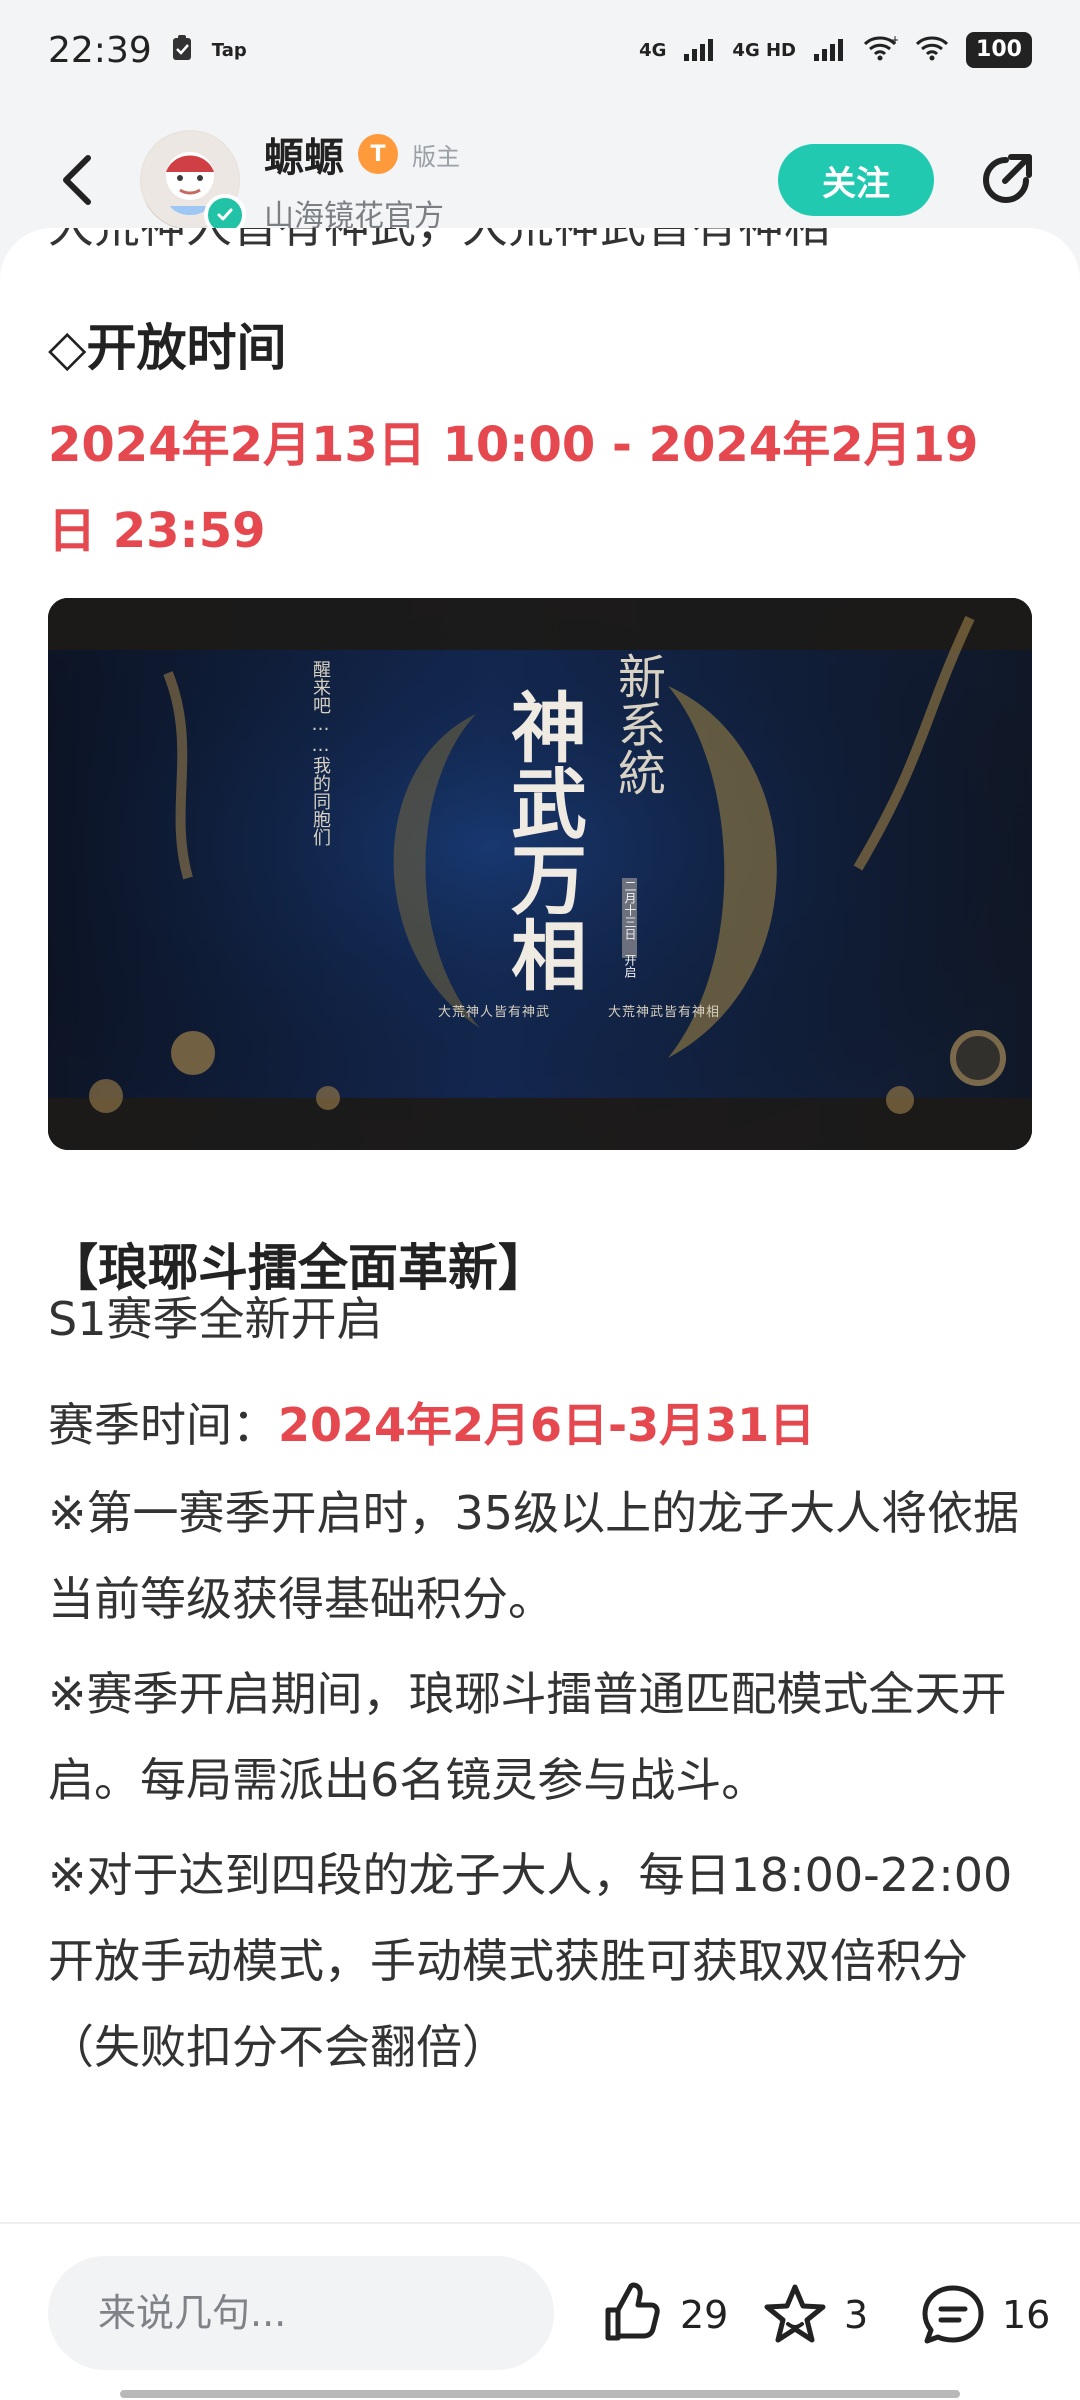  What do you see at coordinates (856, 180) in the screenshot?
I see `follow-button: 关注` at bounding box center [856, 180].